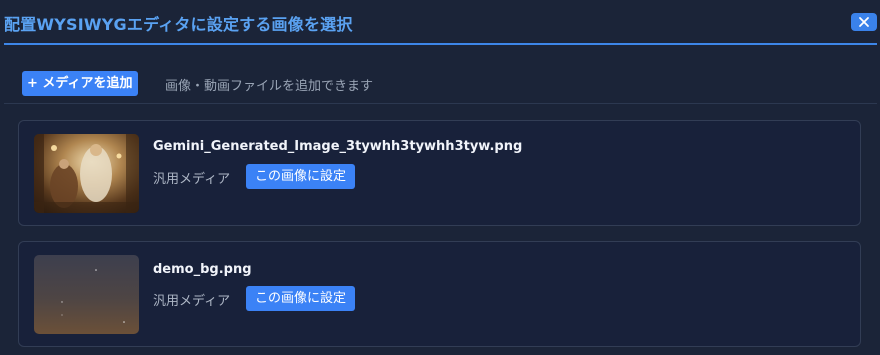  I want to click on header-divider, so click(440, 44).